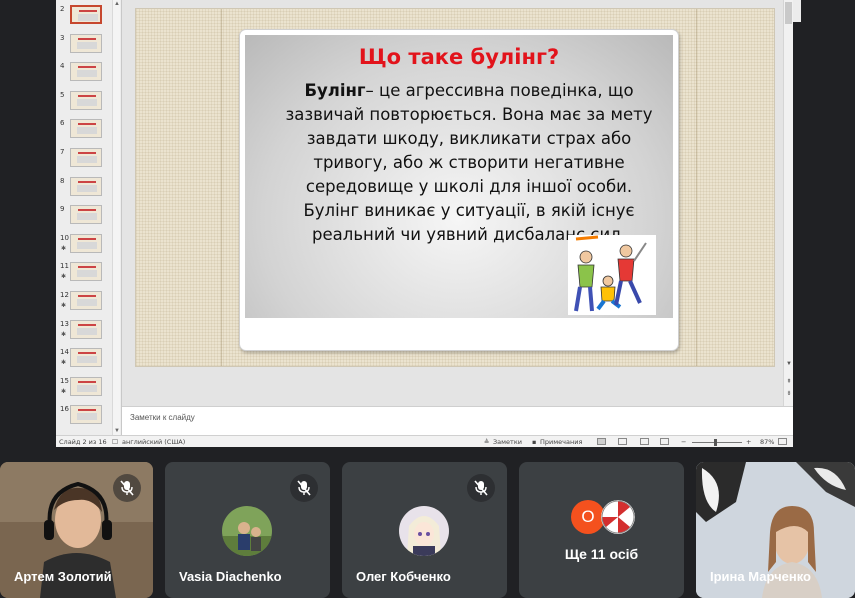 This screenshot has height=598, width=855. Describe the element at coordinates (115, 442) in the screenshot. I see `spellcheck-icon: ☐` at that location.